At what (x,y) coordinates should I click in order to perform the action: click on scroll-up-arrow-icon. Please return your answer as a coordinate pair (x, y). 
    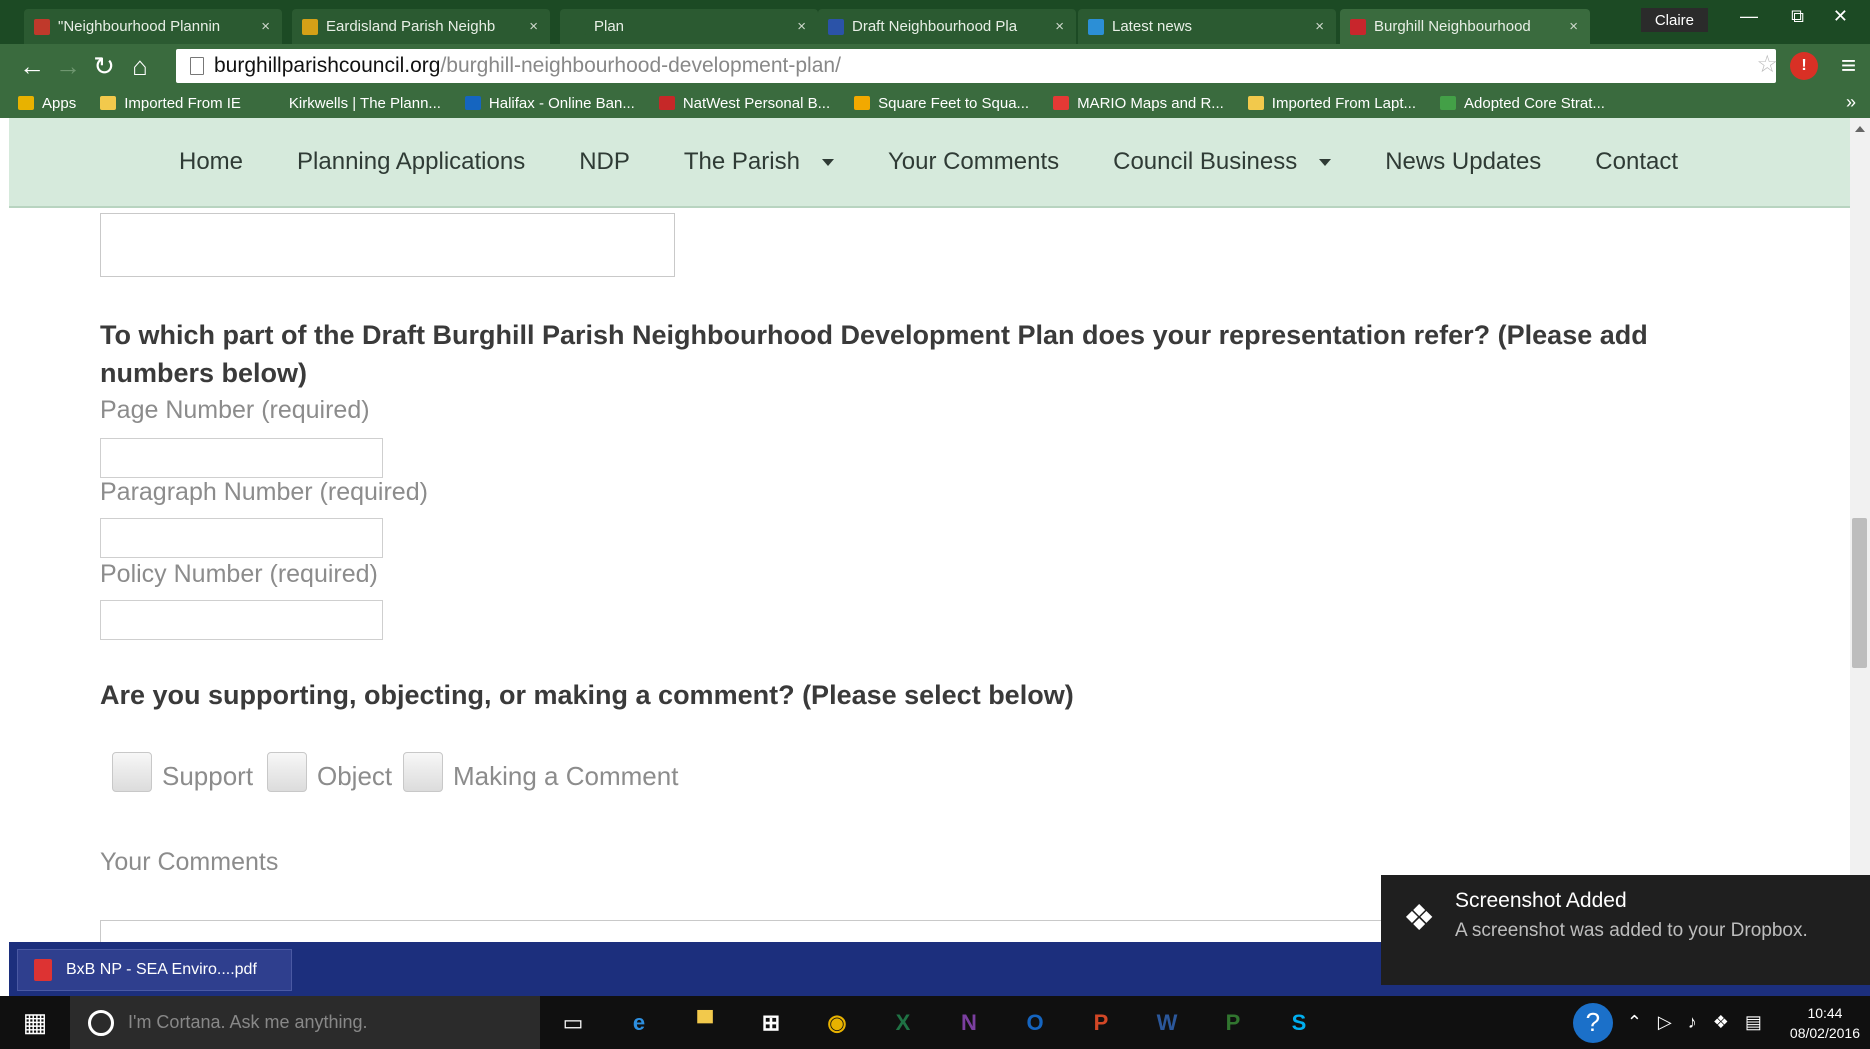
    Looking at the image, I should click on (1860, 129).